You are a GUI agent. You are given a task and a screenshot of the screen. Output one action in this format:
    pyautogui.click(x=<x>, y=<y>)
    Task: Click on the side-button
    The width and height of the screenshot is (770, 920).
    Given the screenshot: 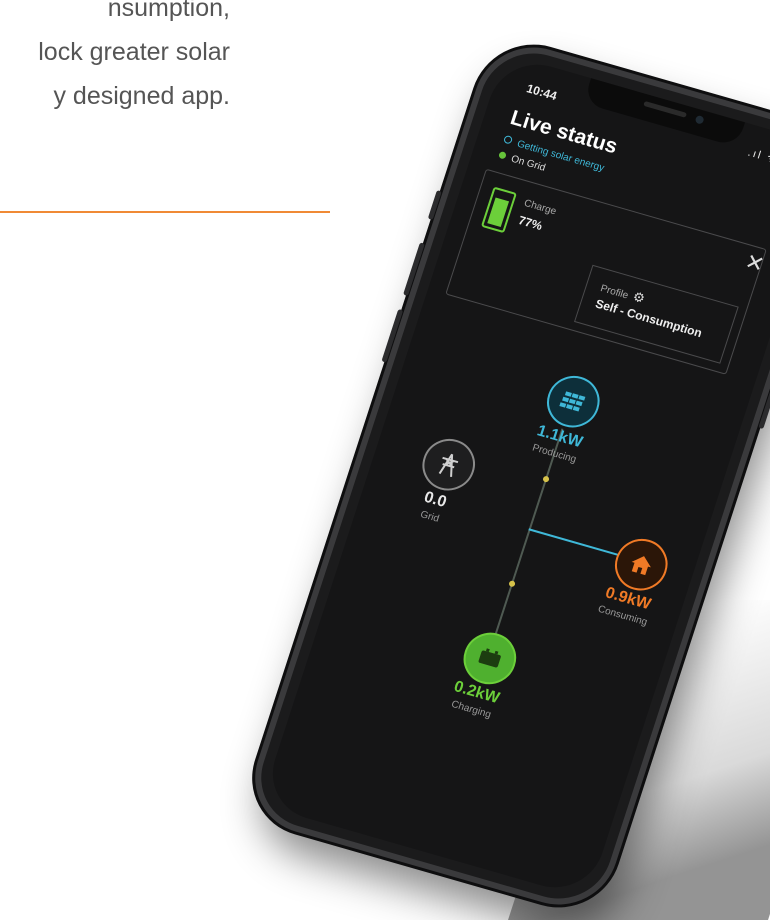 What is the action you would take?
    pyautogui.click(x=764, y=395)
    